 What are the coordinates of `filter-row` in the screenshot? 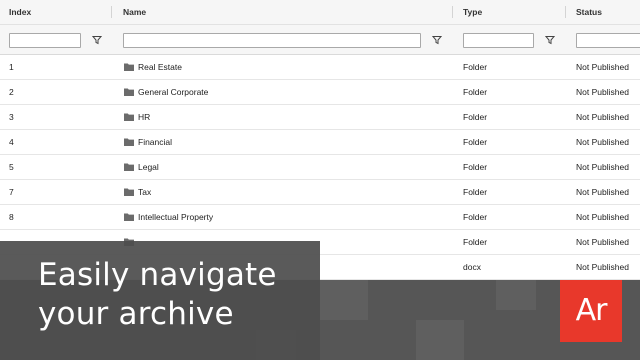 It's located at (320, 40).